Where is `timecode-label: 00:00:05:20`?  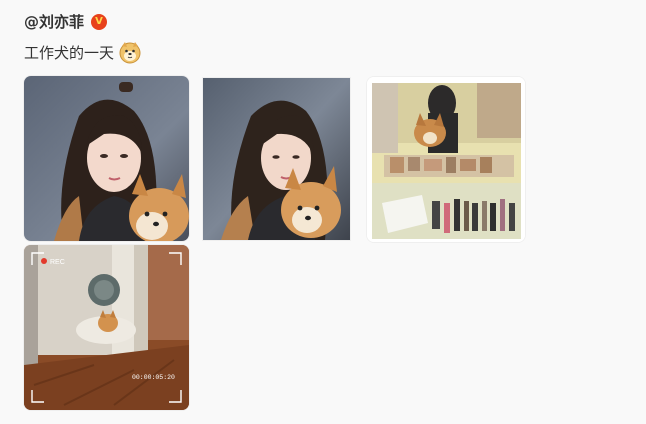 timecode-label: 00:00:05:20 is located at coordinates (153, 377).